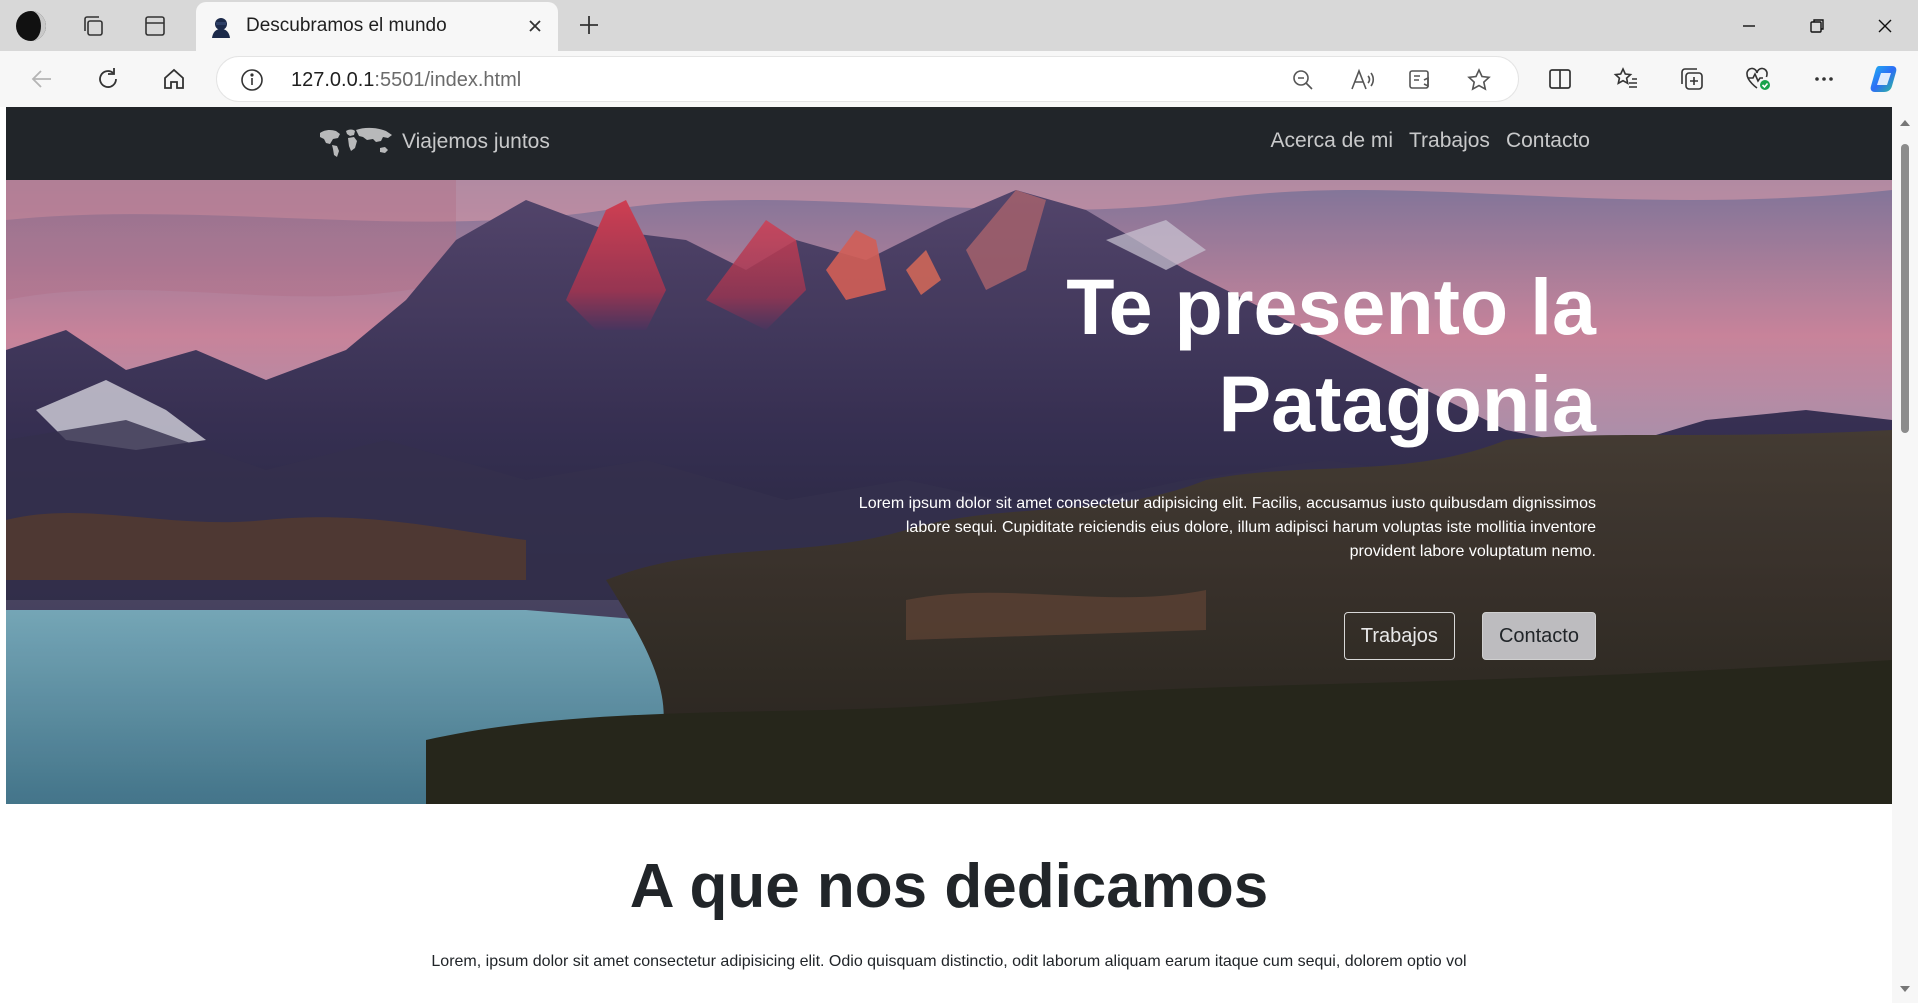 This screenshot has height=1003, width=1918. Describe the element at coordinates (959, 25) in the screenshot. I see `browser-tab-bar: Descubramos el mundo` at that location.